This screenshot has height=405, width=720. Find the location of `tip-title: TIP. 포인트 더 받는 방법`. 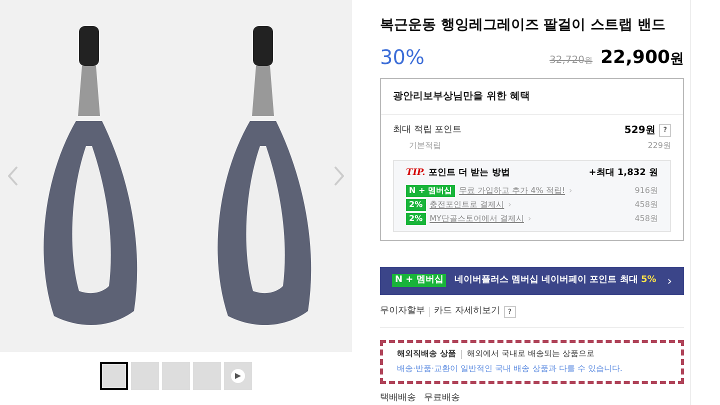

tip-title: TIP. 포인트 더 받는 방법 is located at coordinates (458, 173).